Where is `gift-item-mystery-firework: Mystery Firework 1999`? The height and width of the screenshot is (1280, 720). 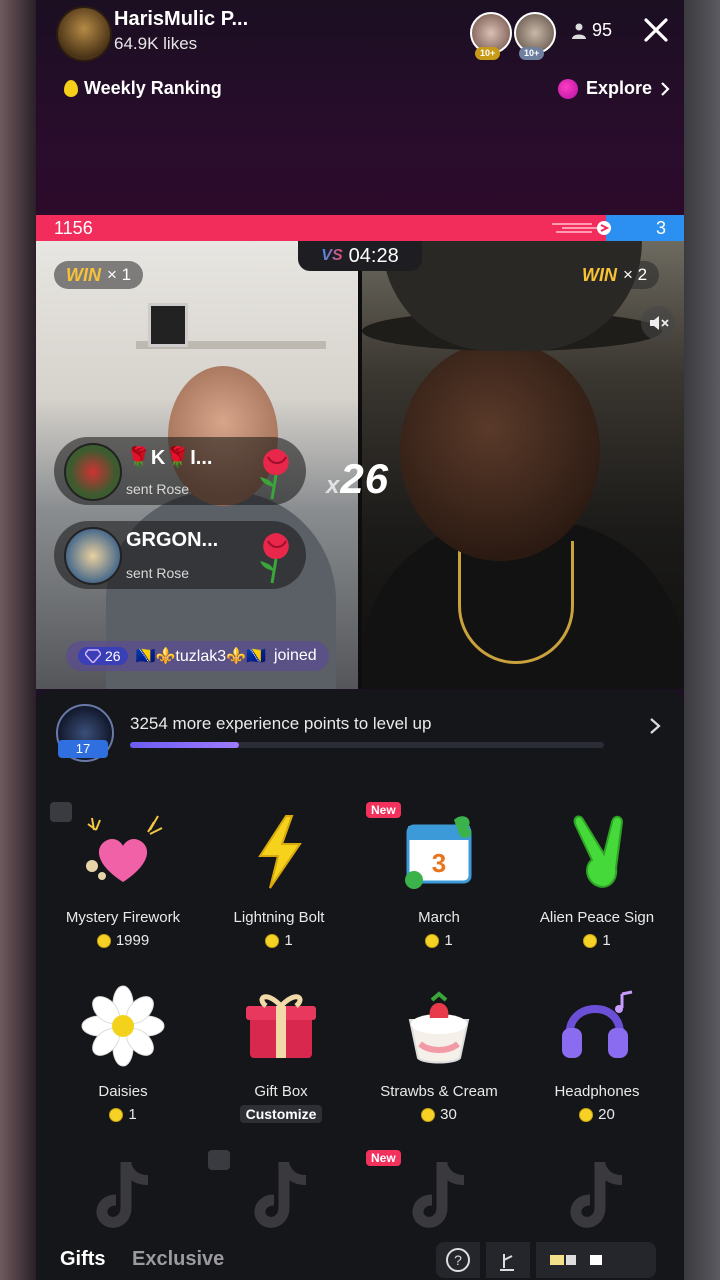
gift-item-mystery-firework: Mystery Firework 1999 is located at coordinates (123, 879).